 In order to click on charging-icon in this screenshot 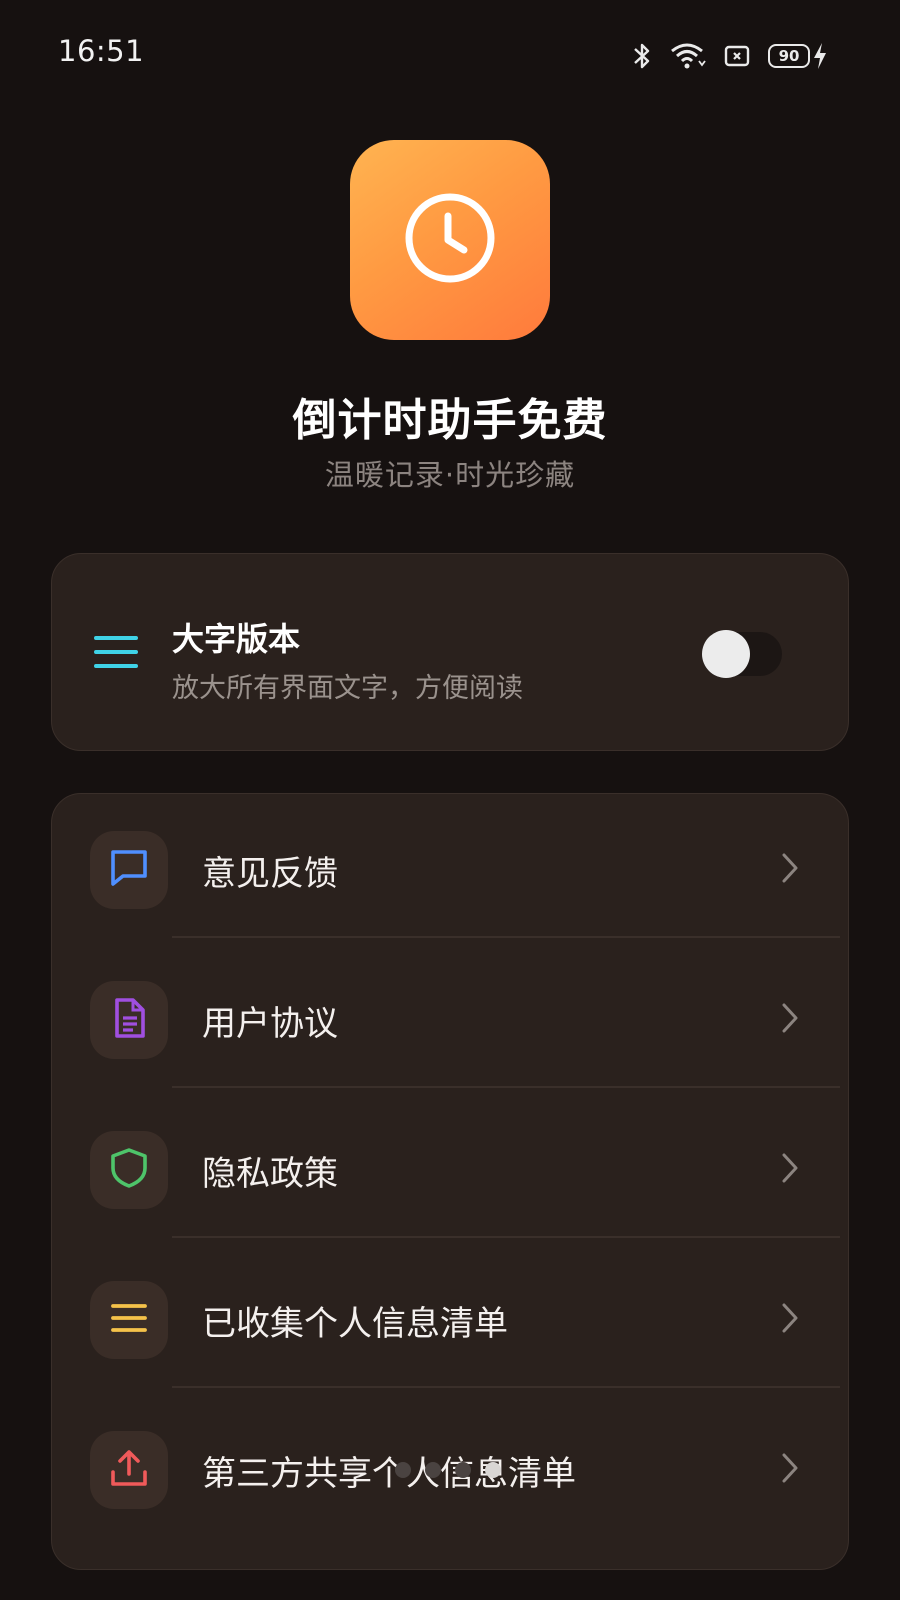, I will do `click(820, 56)`.